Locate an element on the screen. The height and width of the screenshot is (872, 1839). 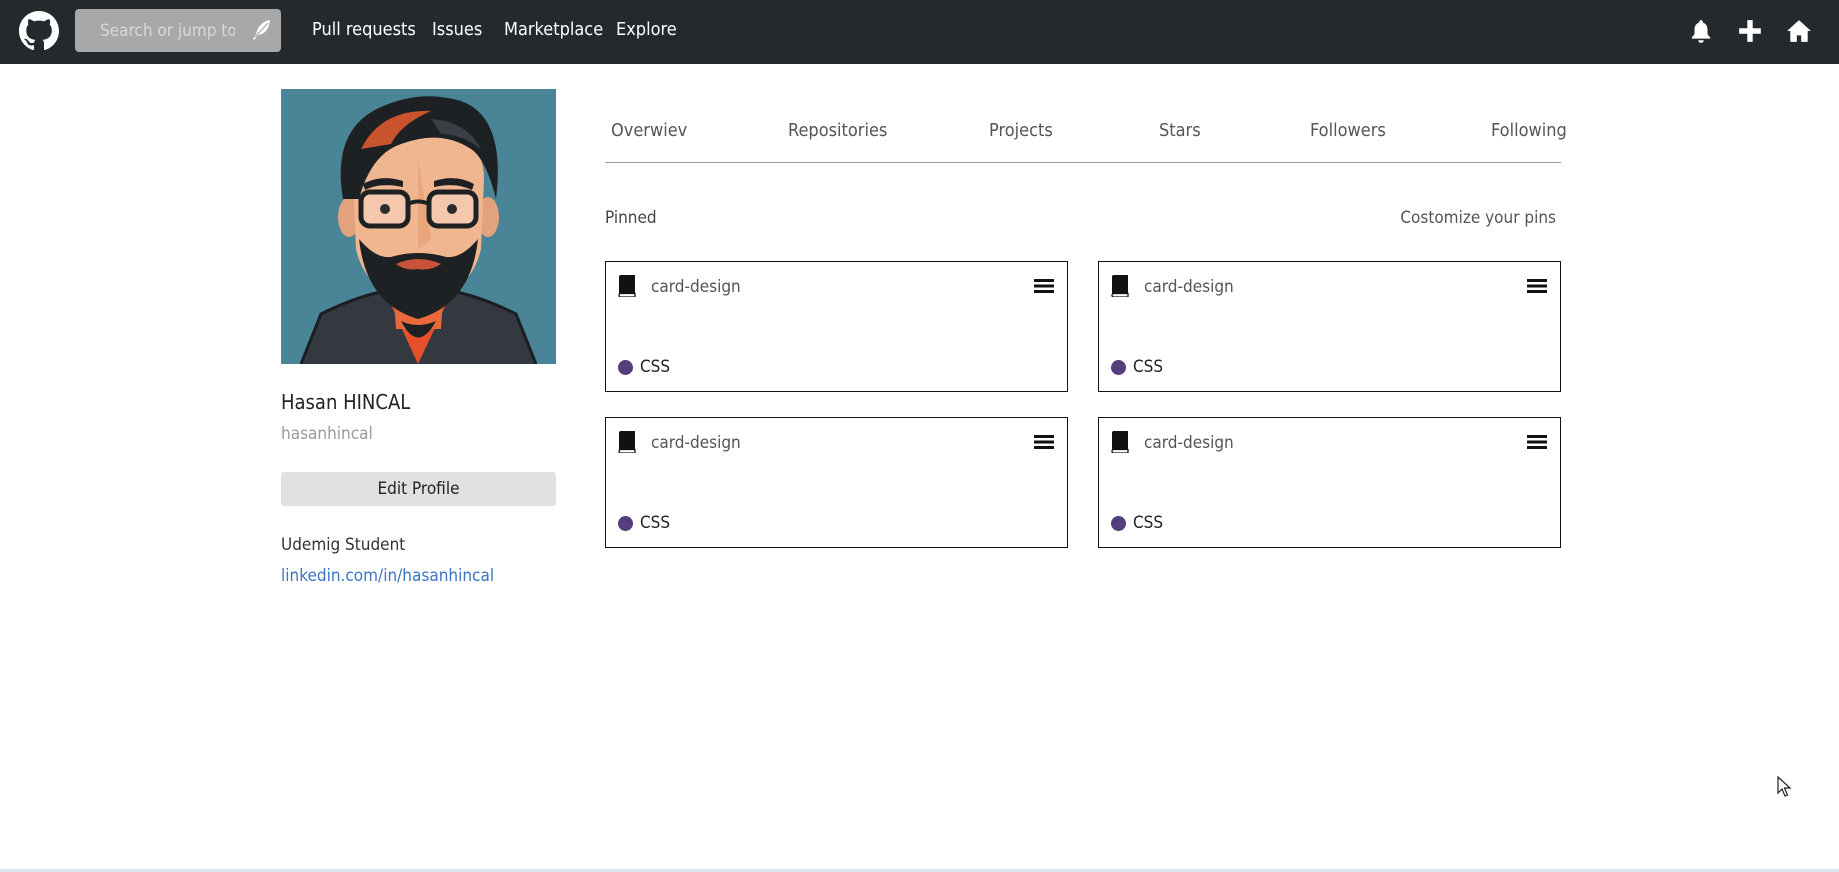
edit-profile-button: Edit Profile is located at coordinates (418, 489).